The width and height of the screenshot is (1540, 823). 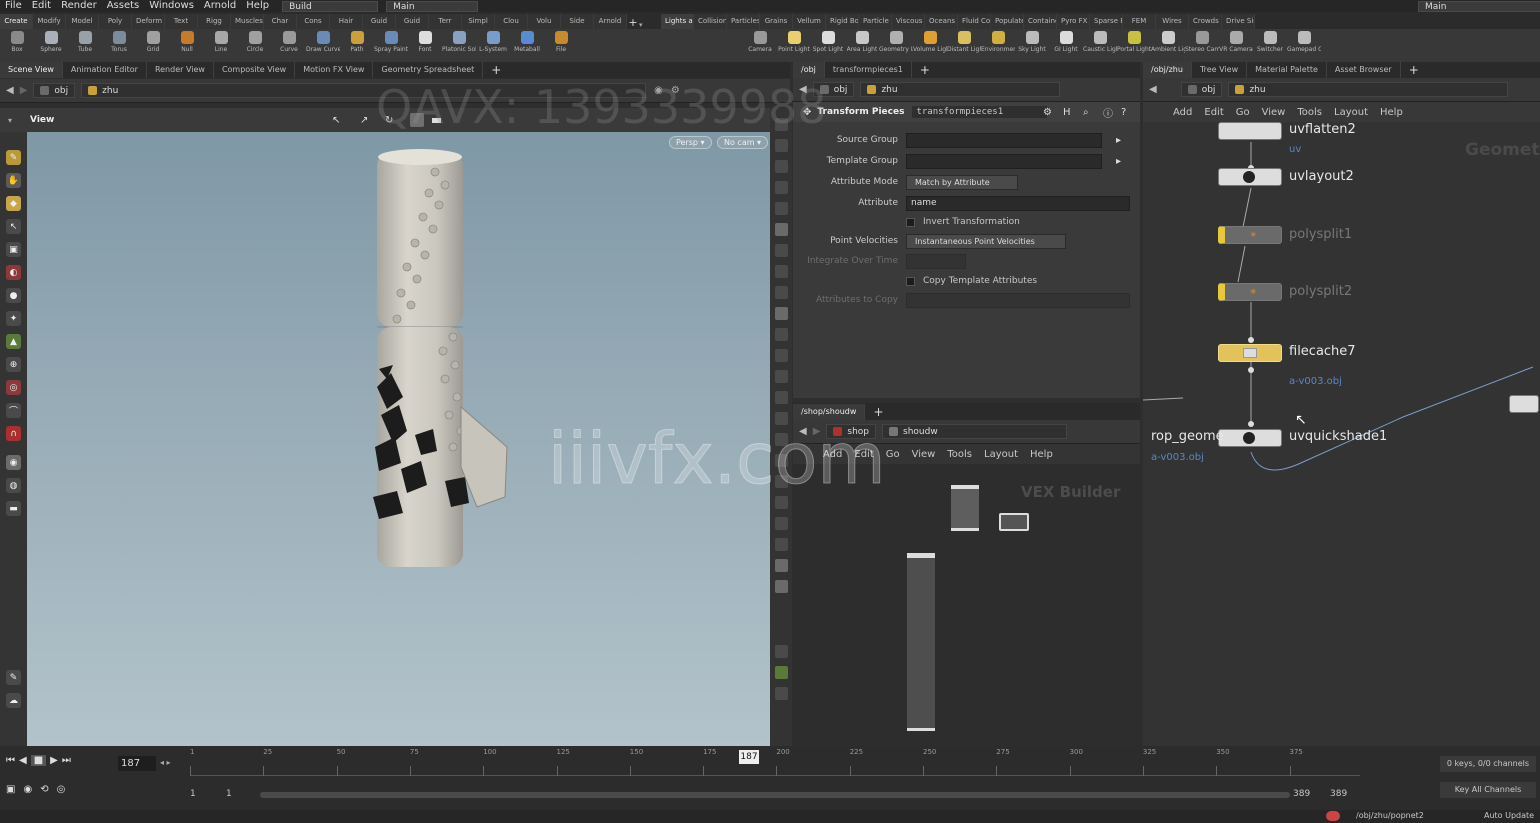 I want to click on point-velocities-menu: Instantaneous Point Velocities, so click(x=986, y=241).